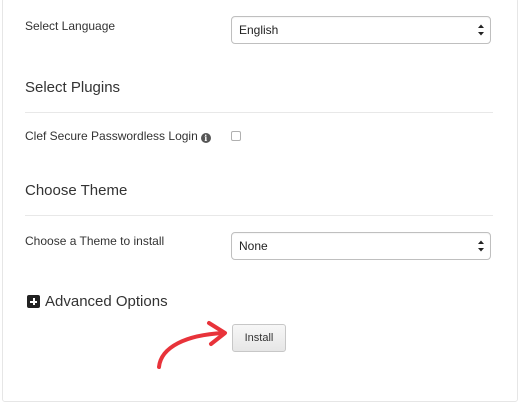 This screenshot has height=405, width=520. I want to click on select-language-label: Select Language, so click(70, 26).